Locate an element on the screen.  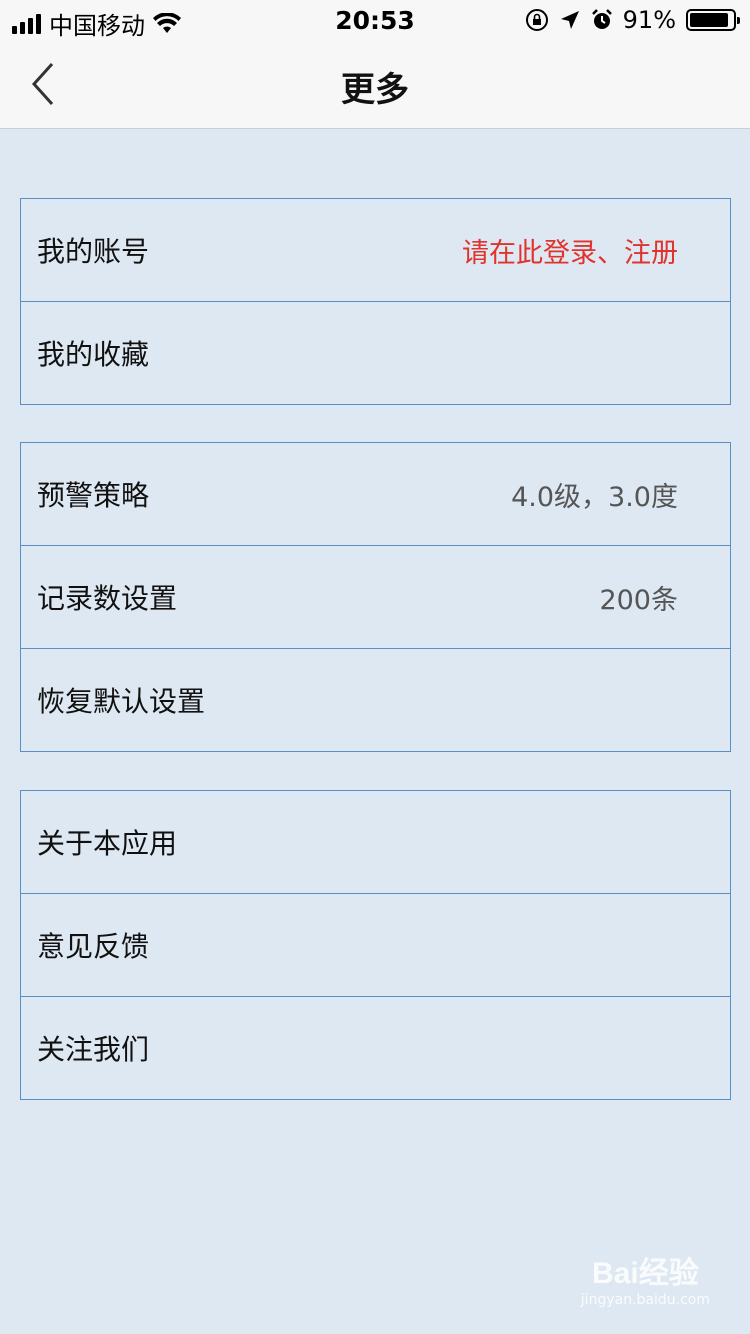
settings-row-about: 关于本应用 is located at coordinates (375, 842).